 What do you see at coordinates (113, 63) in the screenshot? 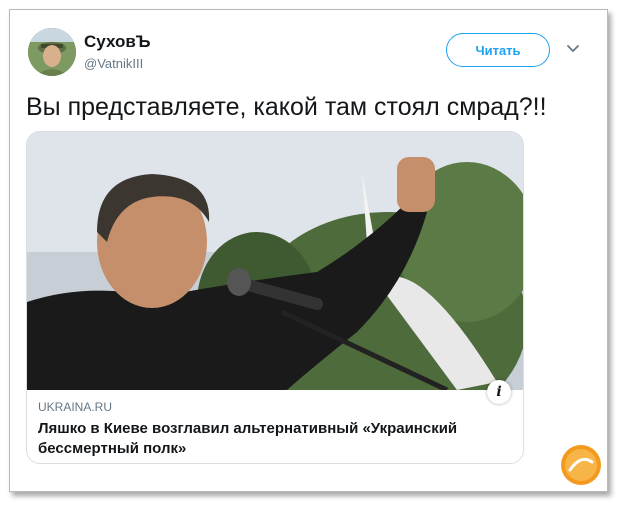
I see `user-handle: @VatnikIII` at bounding box center [113, 63].